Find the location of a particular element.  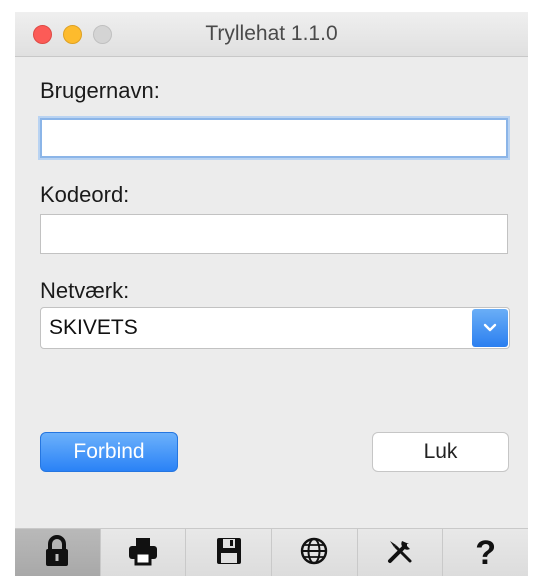

globe-icon is located at coordinates (314, 553).